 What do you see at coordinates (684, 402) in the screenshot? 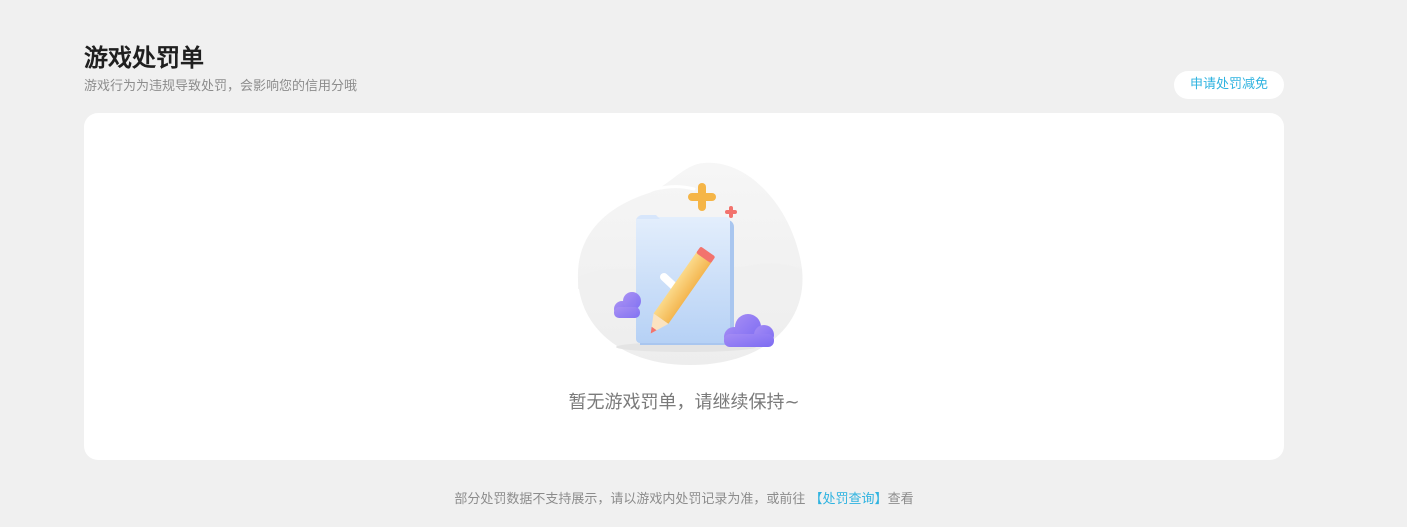
I see `empty-state-message: 暂无游戏罚单，请继续保持~` at bounding box center [684, 402].